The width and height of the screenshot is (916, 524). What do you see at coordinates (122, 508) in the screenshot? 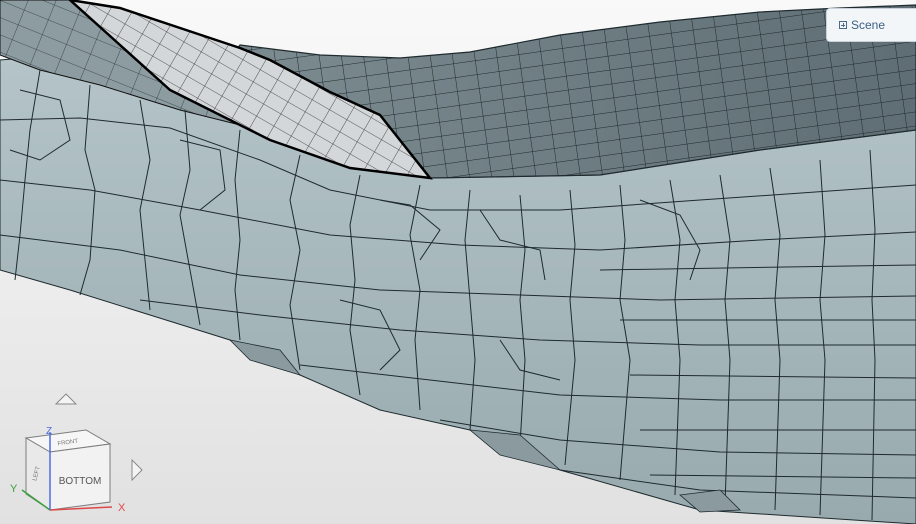
I see `axis-x-label: X` at bounding box center [122, 508].